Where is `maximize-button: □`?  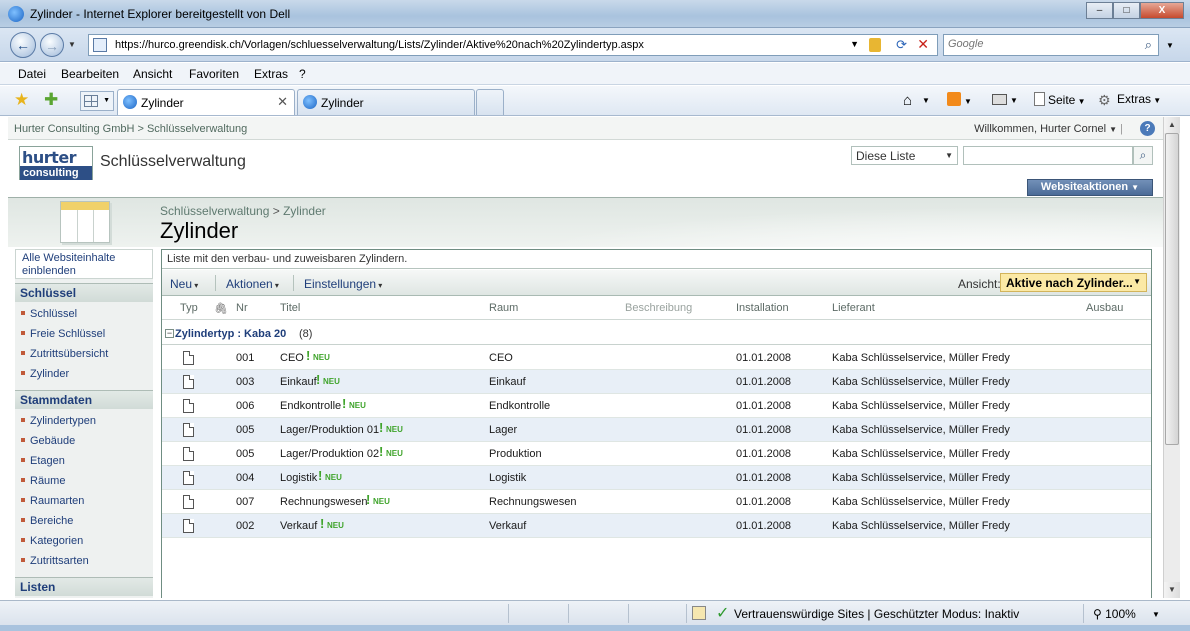 maximize-button: □ is located at coordinates (1126, 10).